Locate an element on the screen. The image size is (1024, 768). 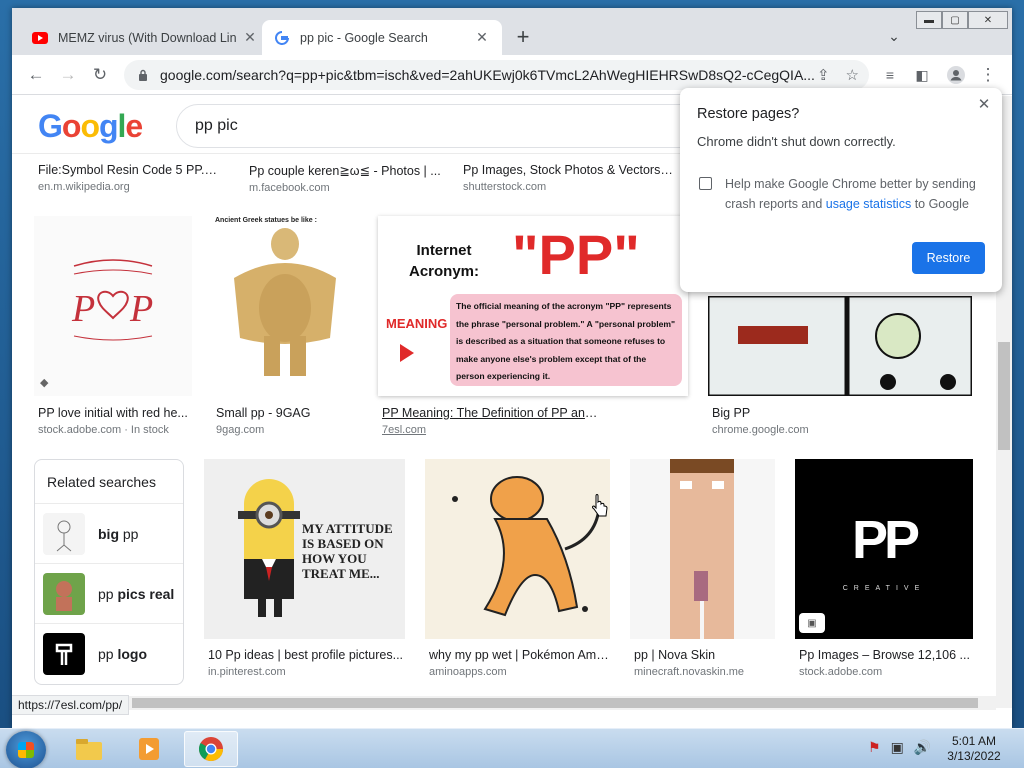
restore-button: Restore is located at coordinates (948, 258).